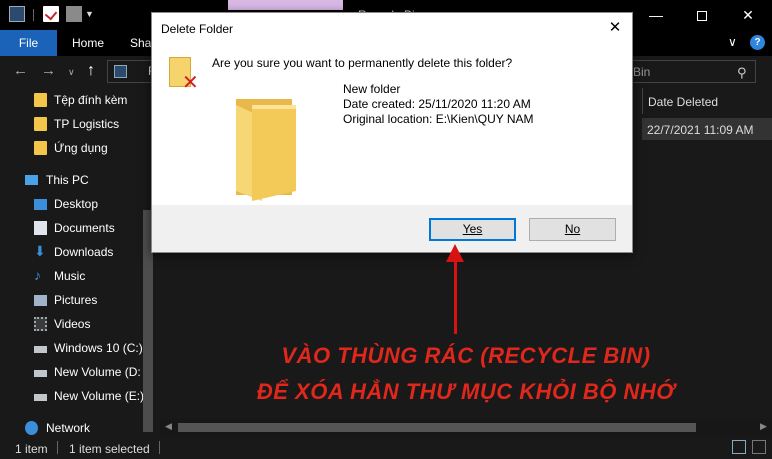 The image size is (772, 459). Describe the element at coordinates (392, 28) in the screenshot. I see `dialog-title-bar: Delete Folder ✕` at that location.